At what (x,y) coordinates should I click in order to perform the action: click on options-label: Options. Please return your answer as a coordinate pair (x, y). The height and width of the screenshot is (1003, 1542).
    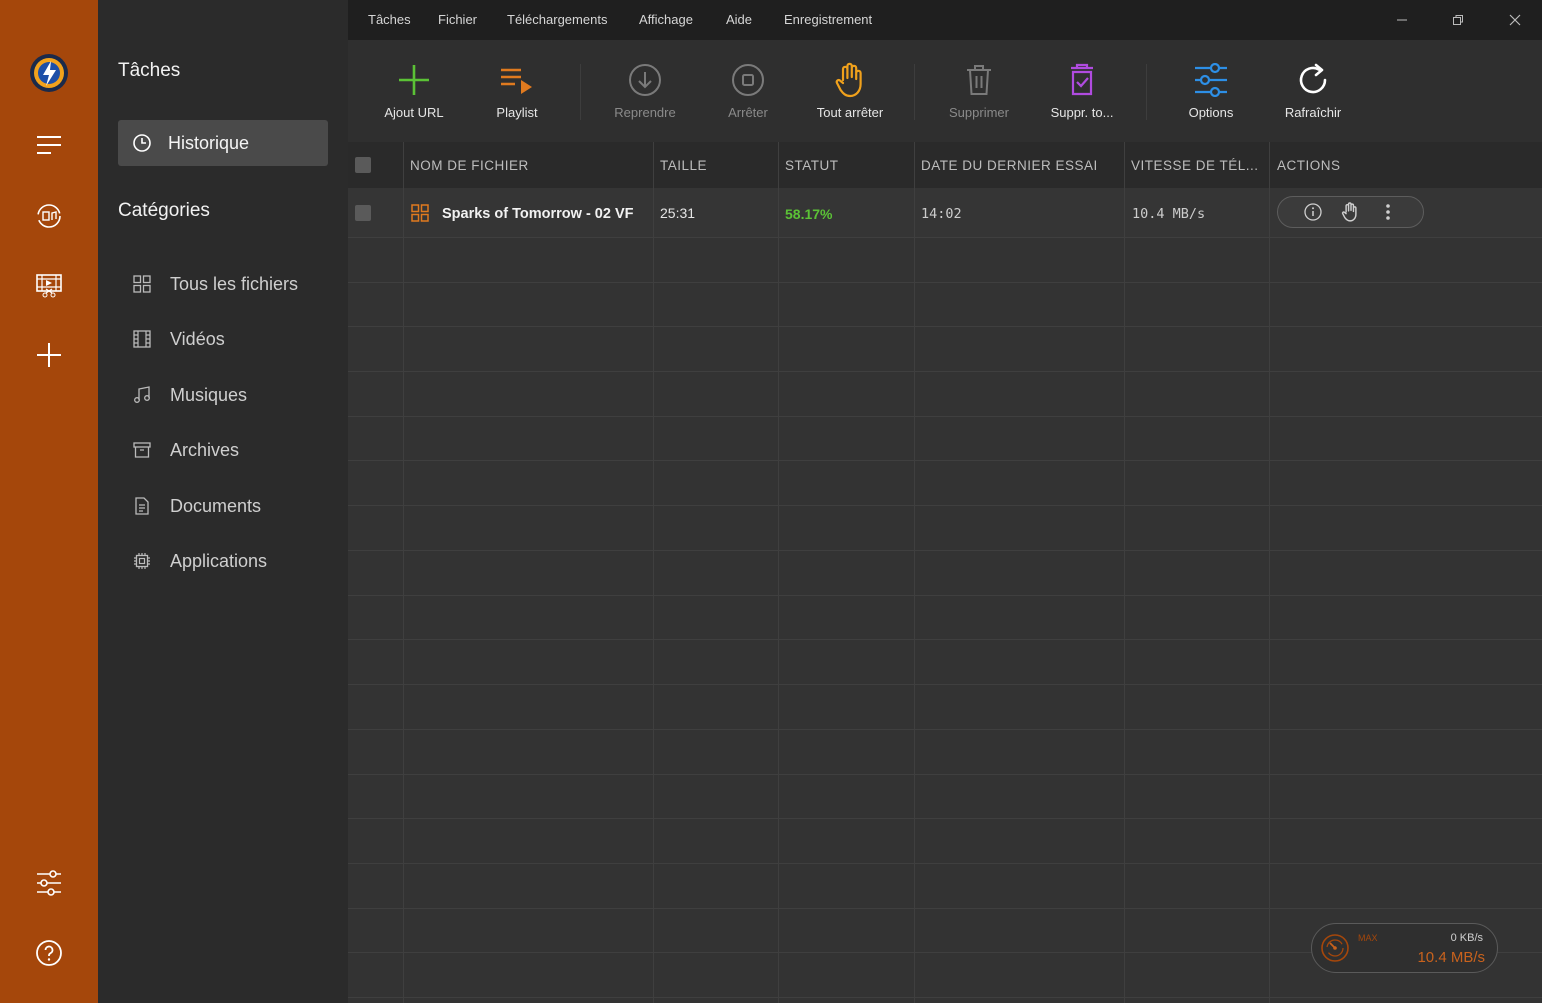
    Looking at the image, I should click on (1211, 112).